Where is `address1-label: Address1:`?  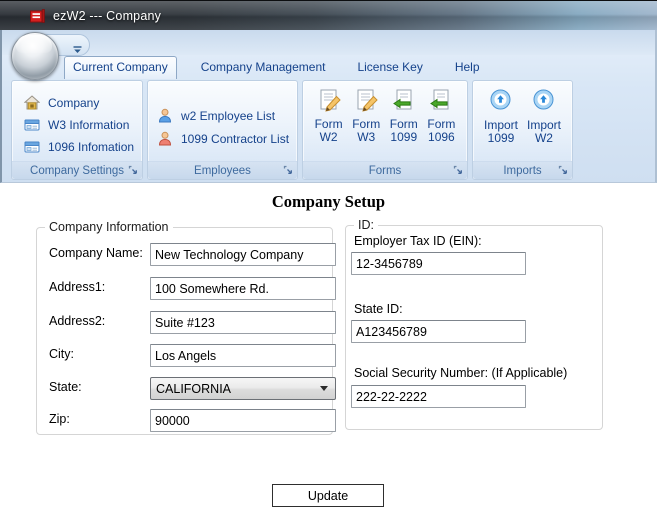
address1-label: Address1: is located at coordinates (77, 287).